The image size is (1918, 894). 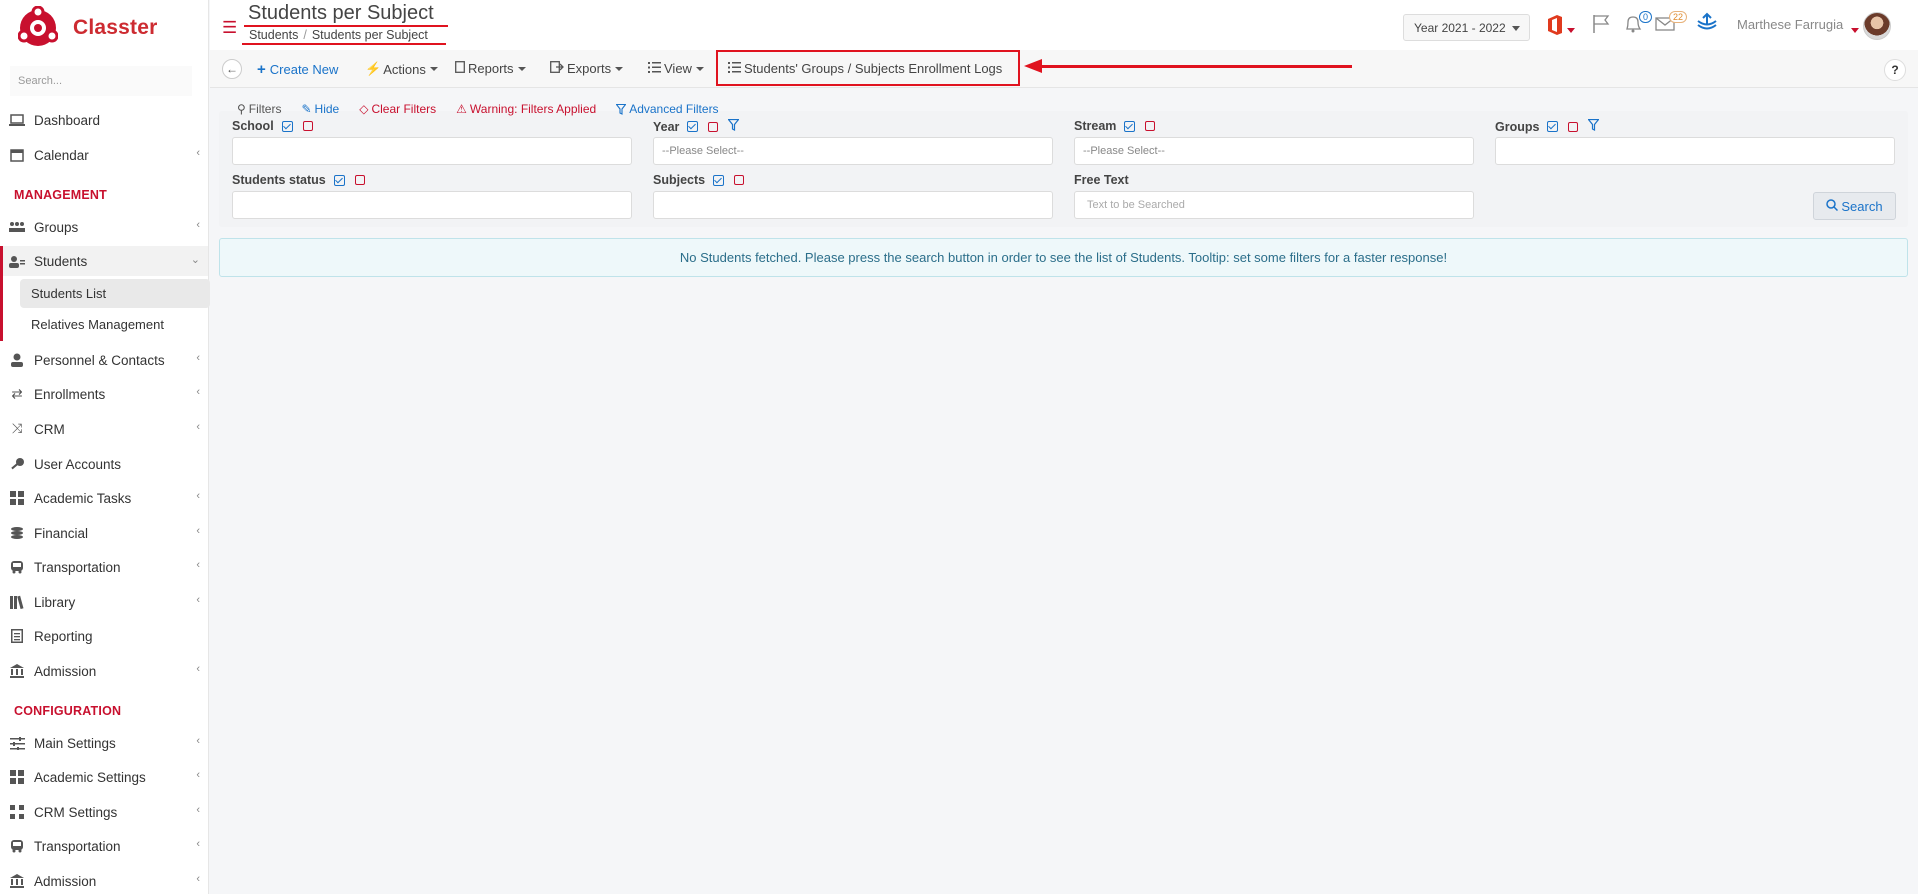 What do you see at coordinates (531, 109) in the screenshot?
I see `filters-warning: ⚠ Warning: Filters Applied` at bounding box center [531, 109].